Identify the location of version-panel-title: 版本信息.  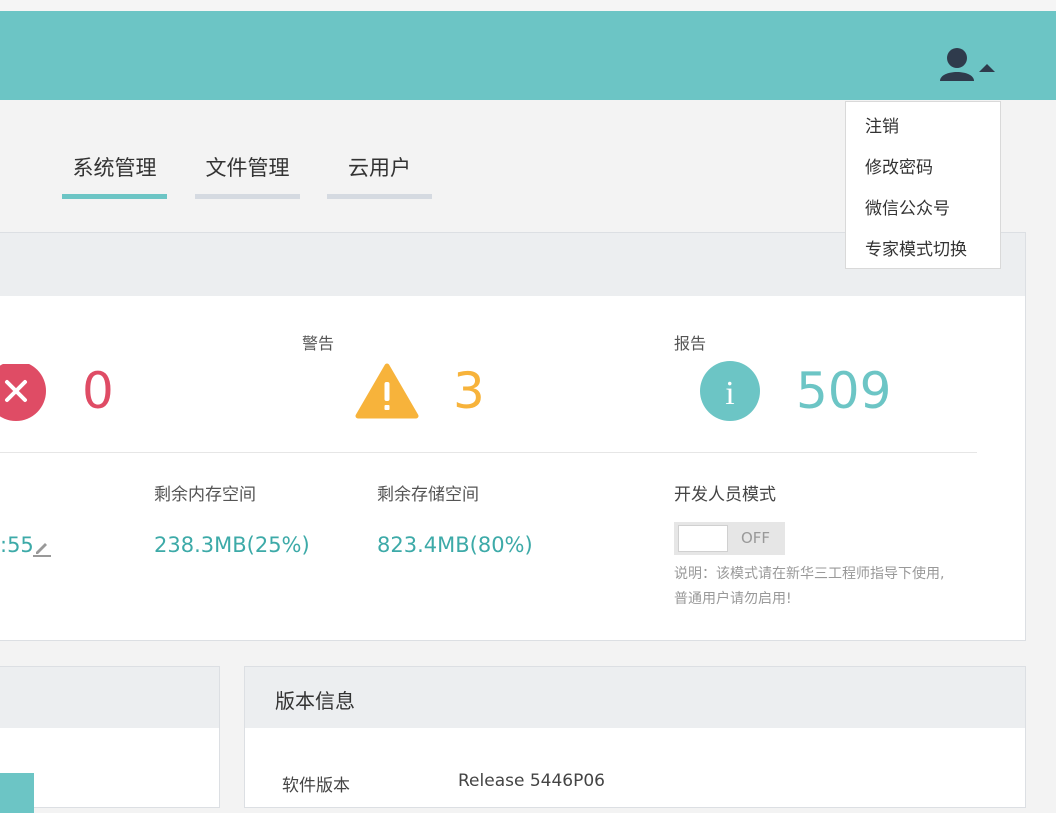
(315, 701).